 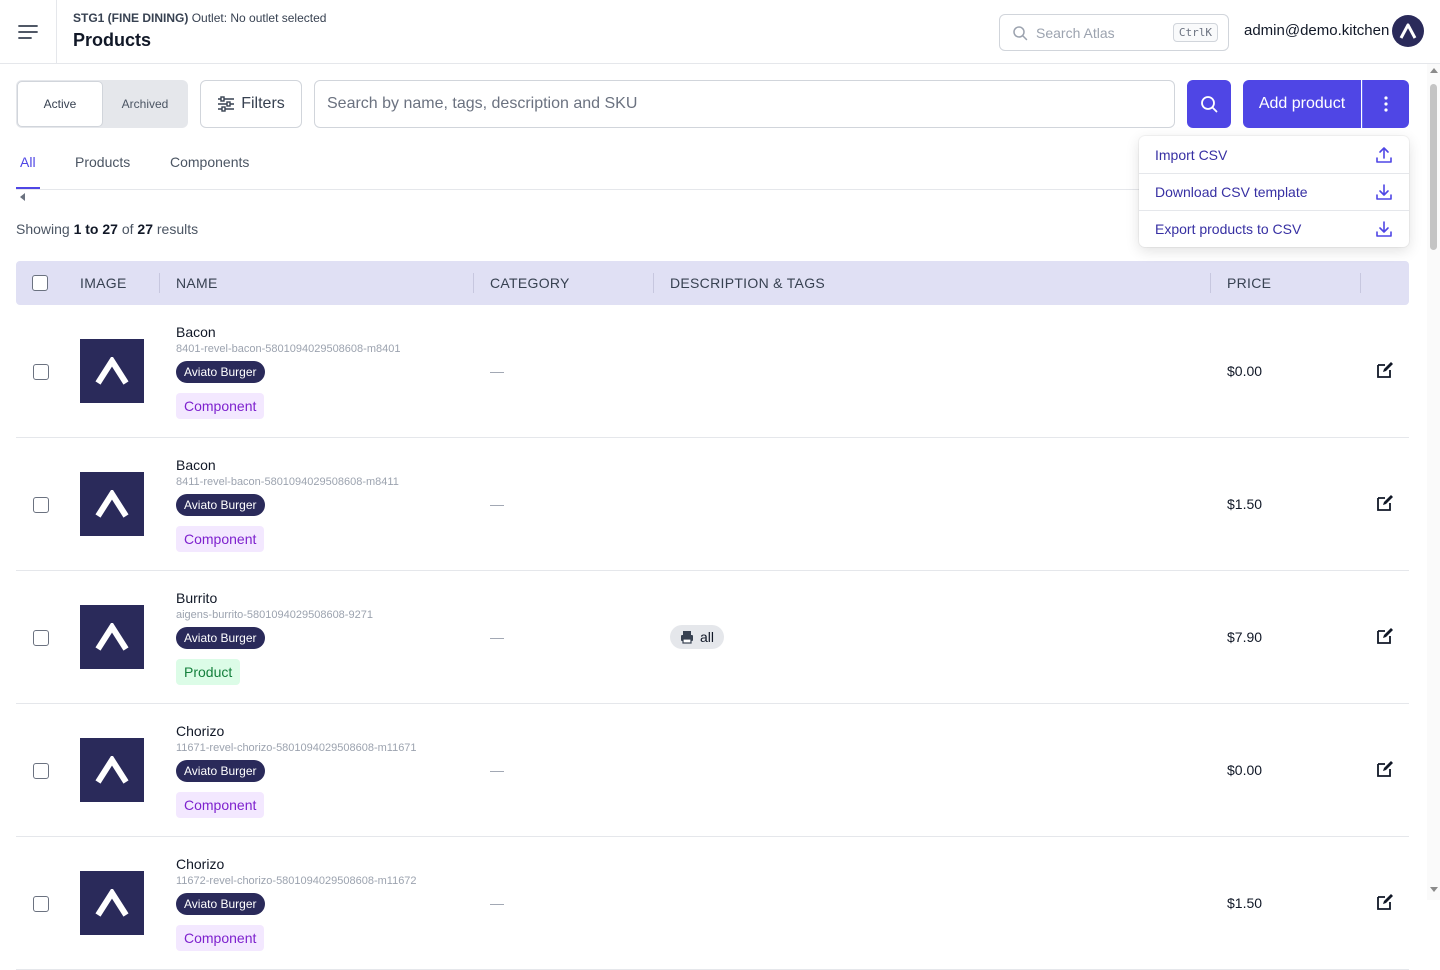 What do you see at coordinates (687, 637) in the screenshot?
I see `printer-icon` at bounding box center [687, 637].